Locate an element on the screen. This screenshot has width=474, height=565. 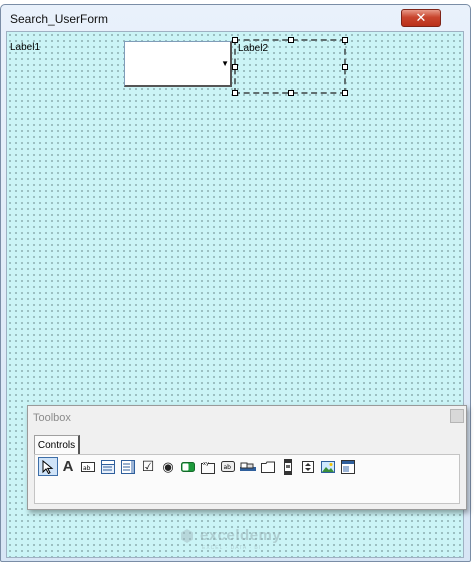
title-bar: Search_UserForm ✕ is located at coordinates (235, 18).